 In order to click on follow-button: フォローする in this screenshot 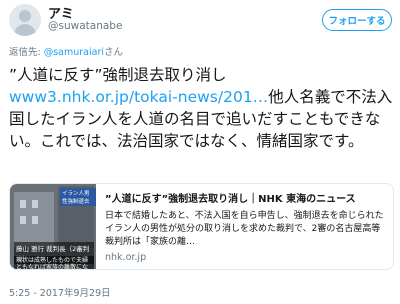, I will do `click(357, 20)`.